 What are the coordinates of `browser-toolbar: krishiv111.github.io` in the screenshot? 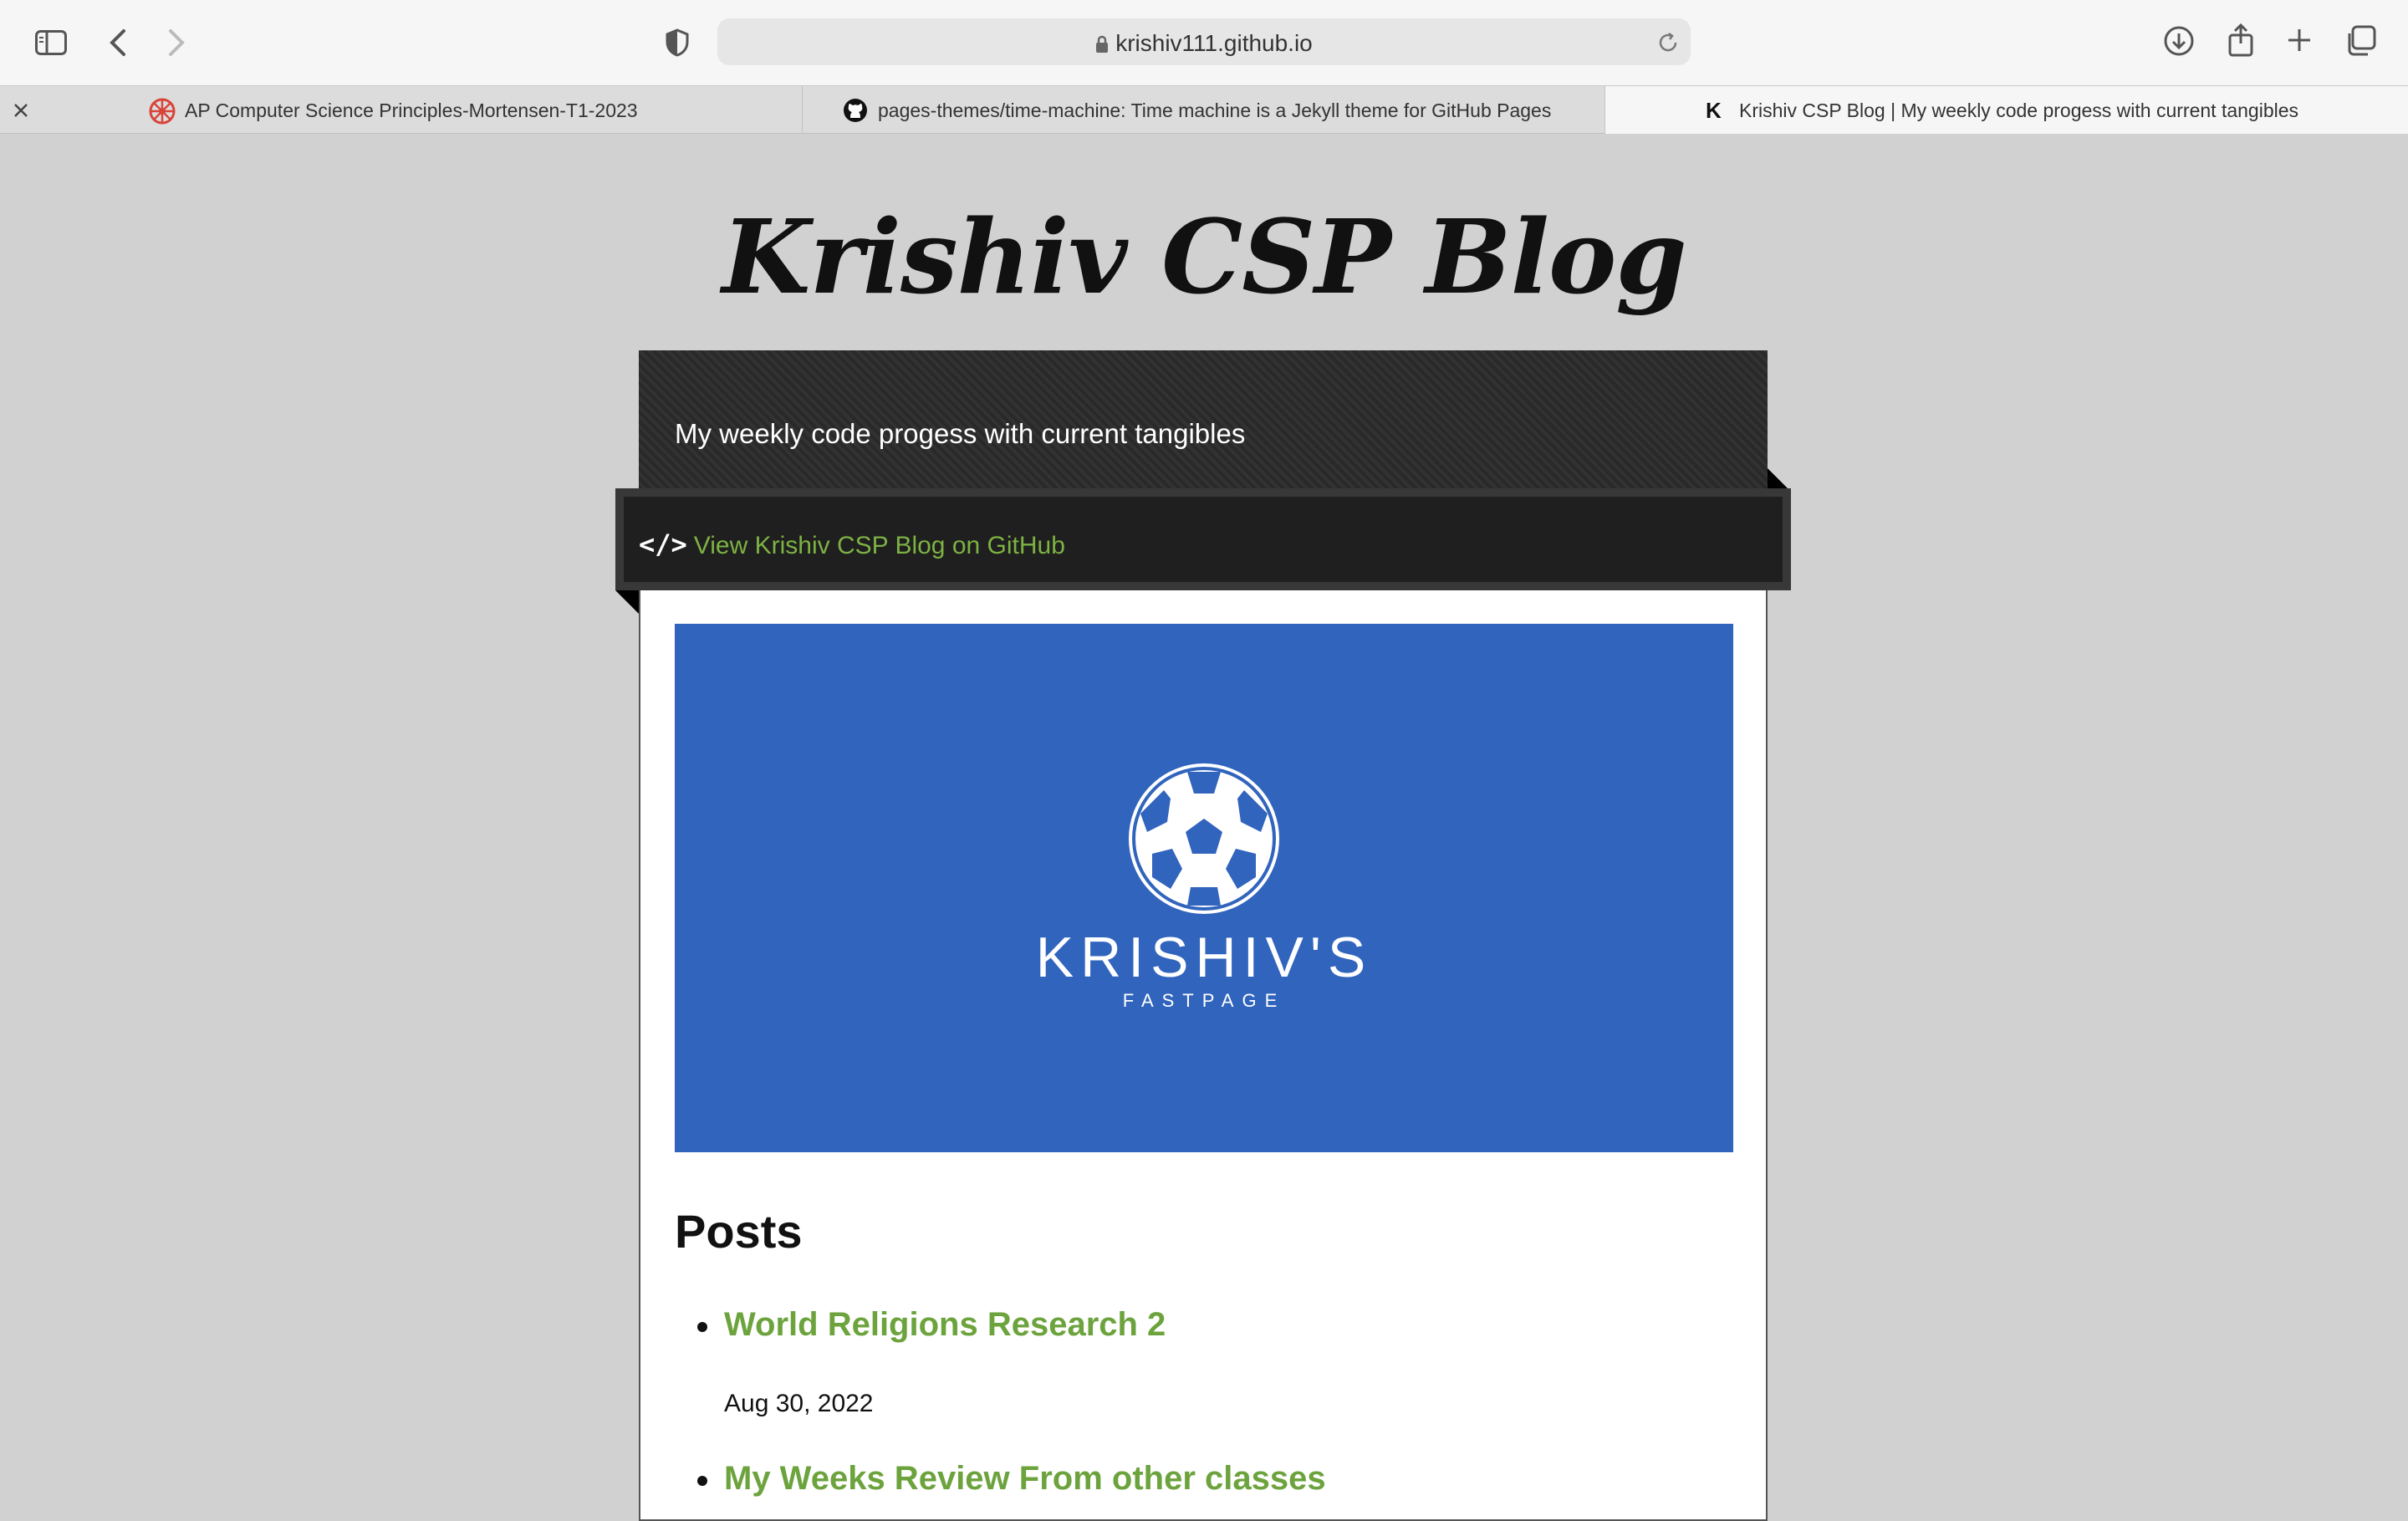 It's located at (1204, 42).